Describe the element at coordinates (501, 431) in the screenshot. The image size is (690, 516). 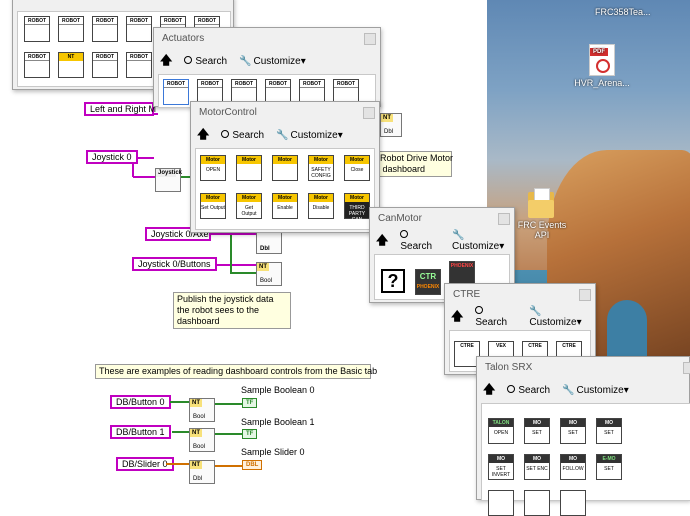
I see `palette-tile-talon-open: TALON OPEN` at that location.